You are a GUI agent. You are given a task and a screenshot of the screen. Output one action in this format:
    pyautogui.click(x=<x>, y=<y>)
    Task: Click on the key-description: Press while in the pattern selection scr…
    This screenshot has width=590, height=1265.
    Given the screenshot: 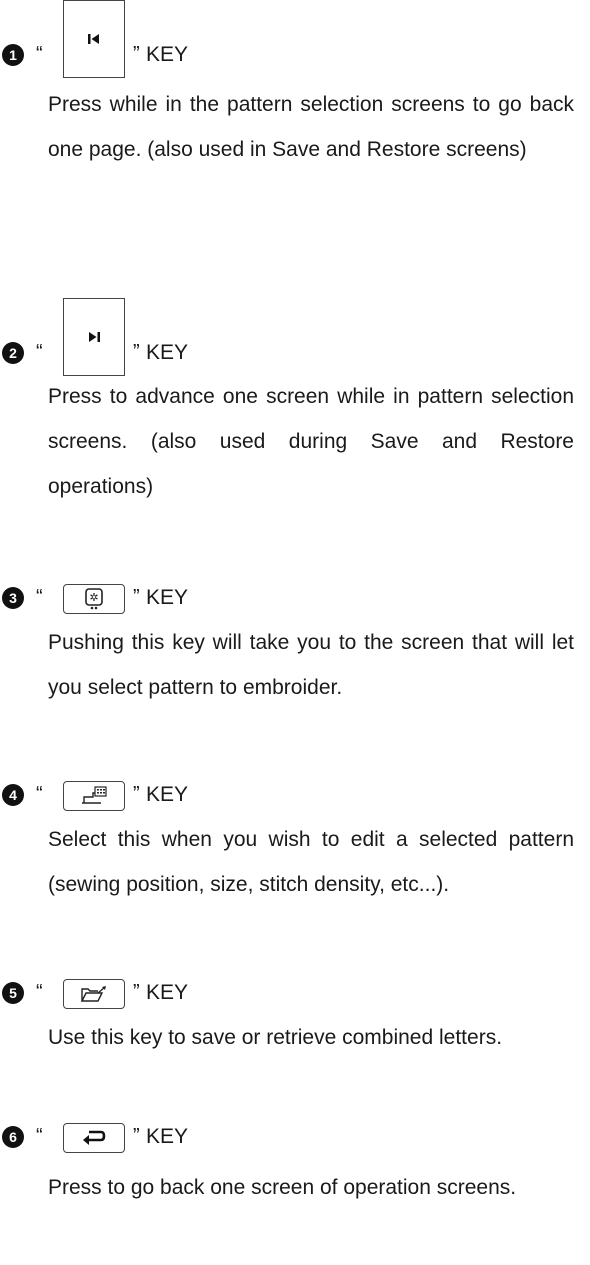 What is the action you would take?
    pyautogui.click(x=311, y=127)
    